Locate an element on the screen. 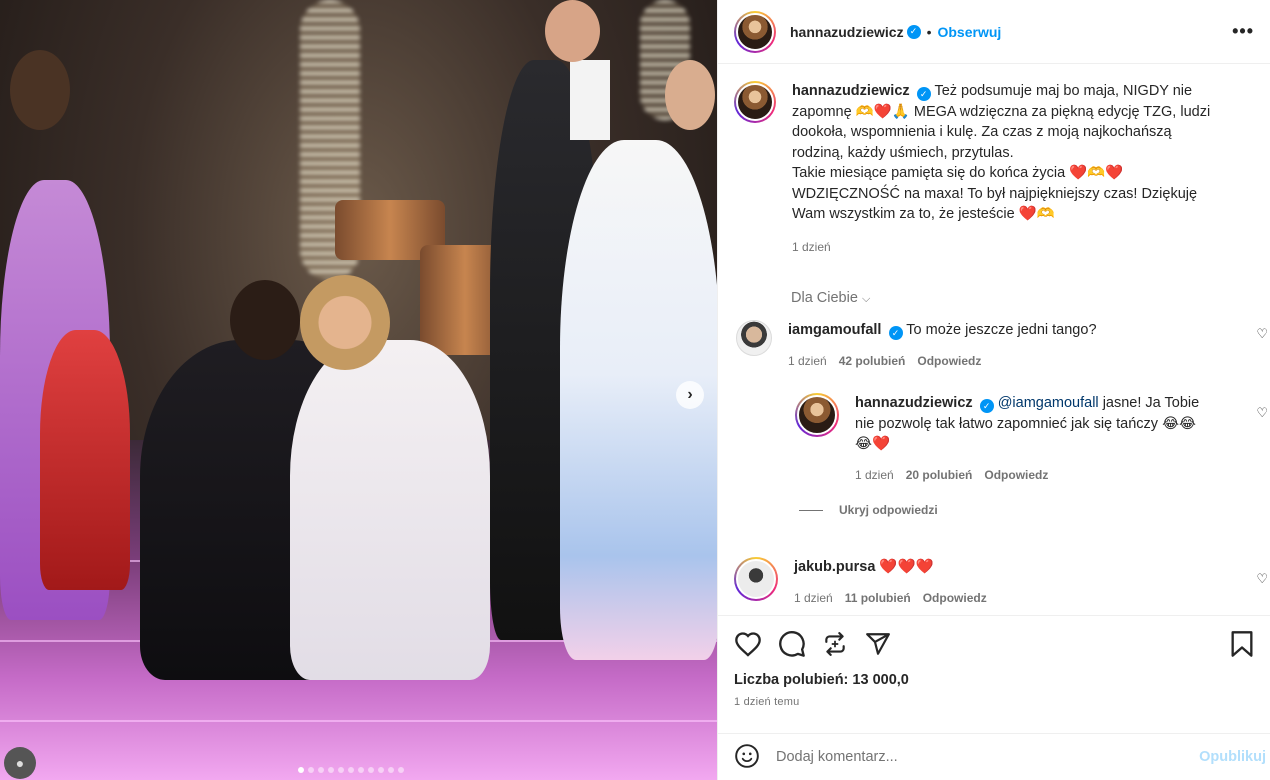  post-time: 1 dzień temu is located at coordinates (994, 702).